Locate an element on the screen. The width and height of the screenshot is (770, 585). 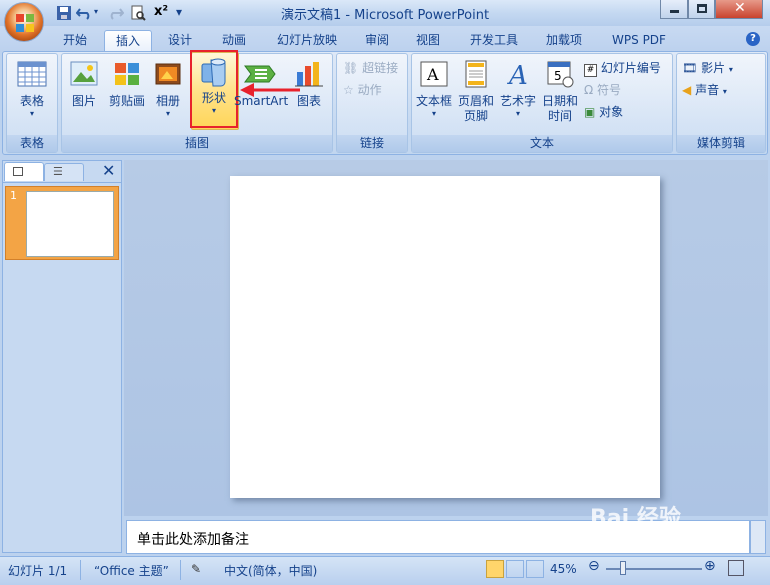
help-icon: ? is located at coordinates (753, 39).